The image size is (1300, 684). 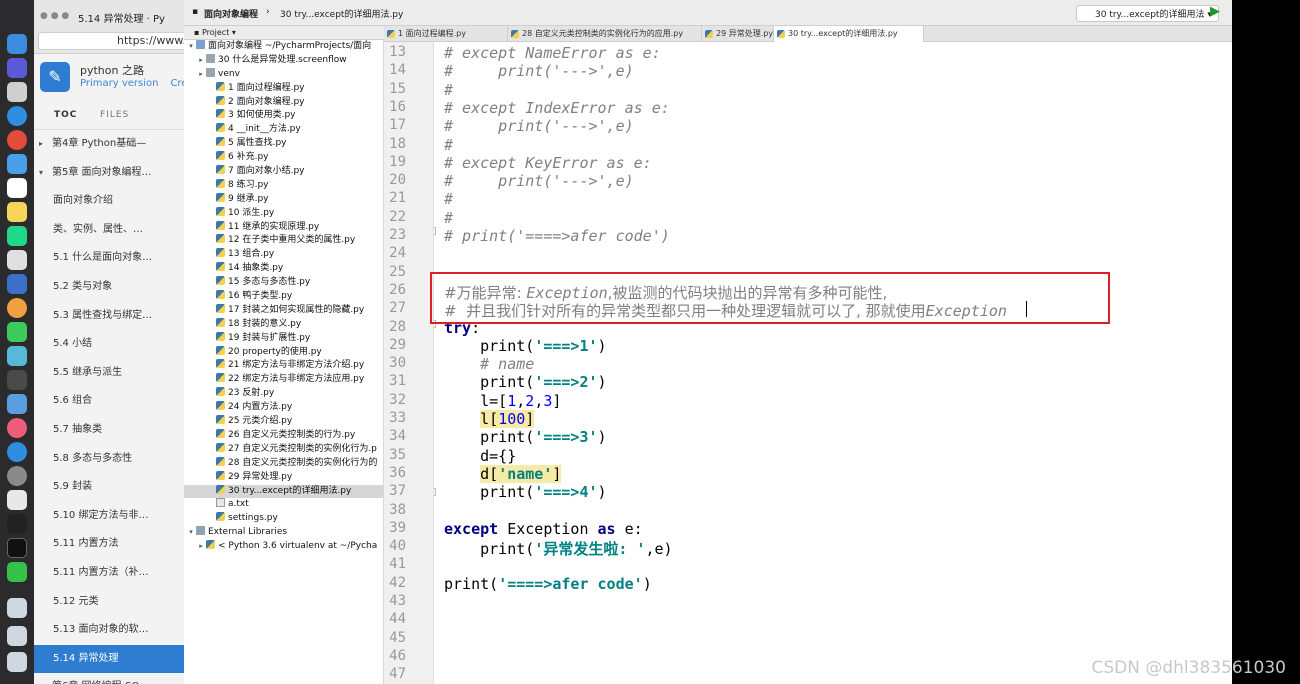 I want to click on appstore-icon, so click(x=17, y=452).